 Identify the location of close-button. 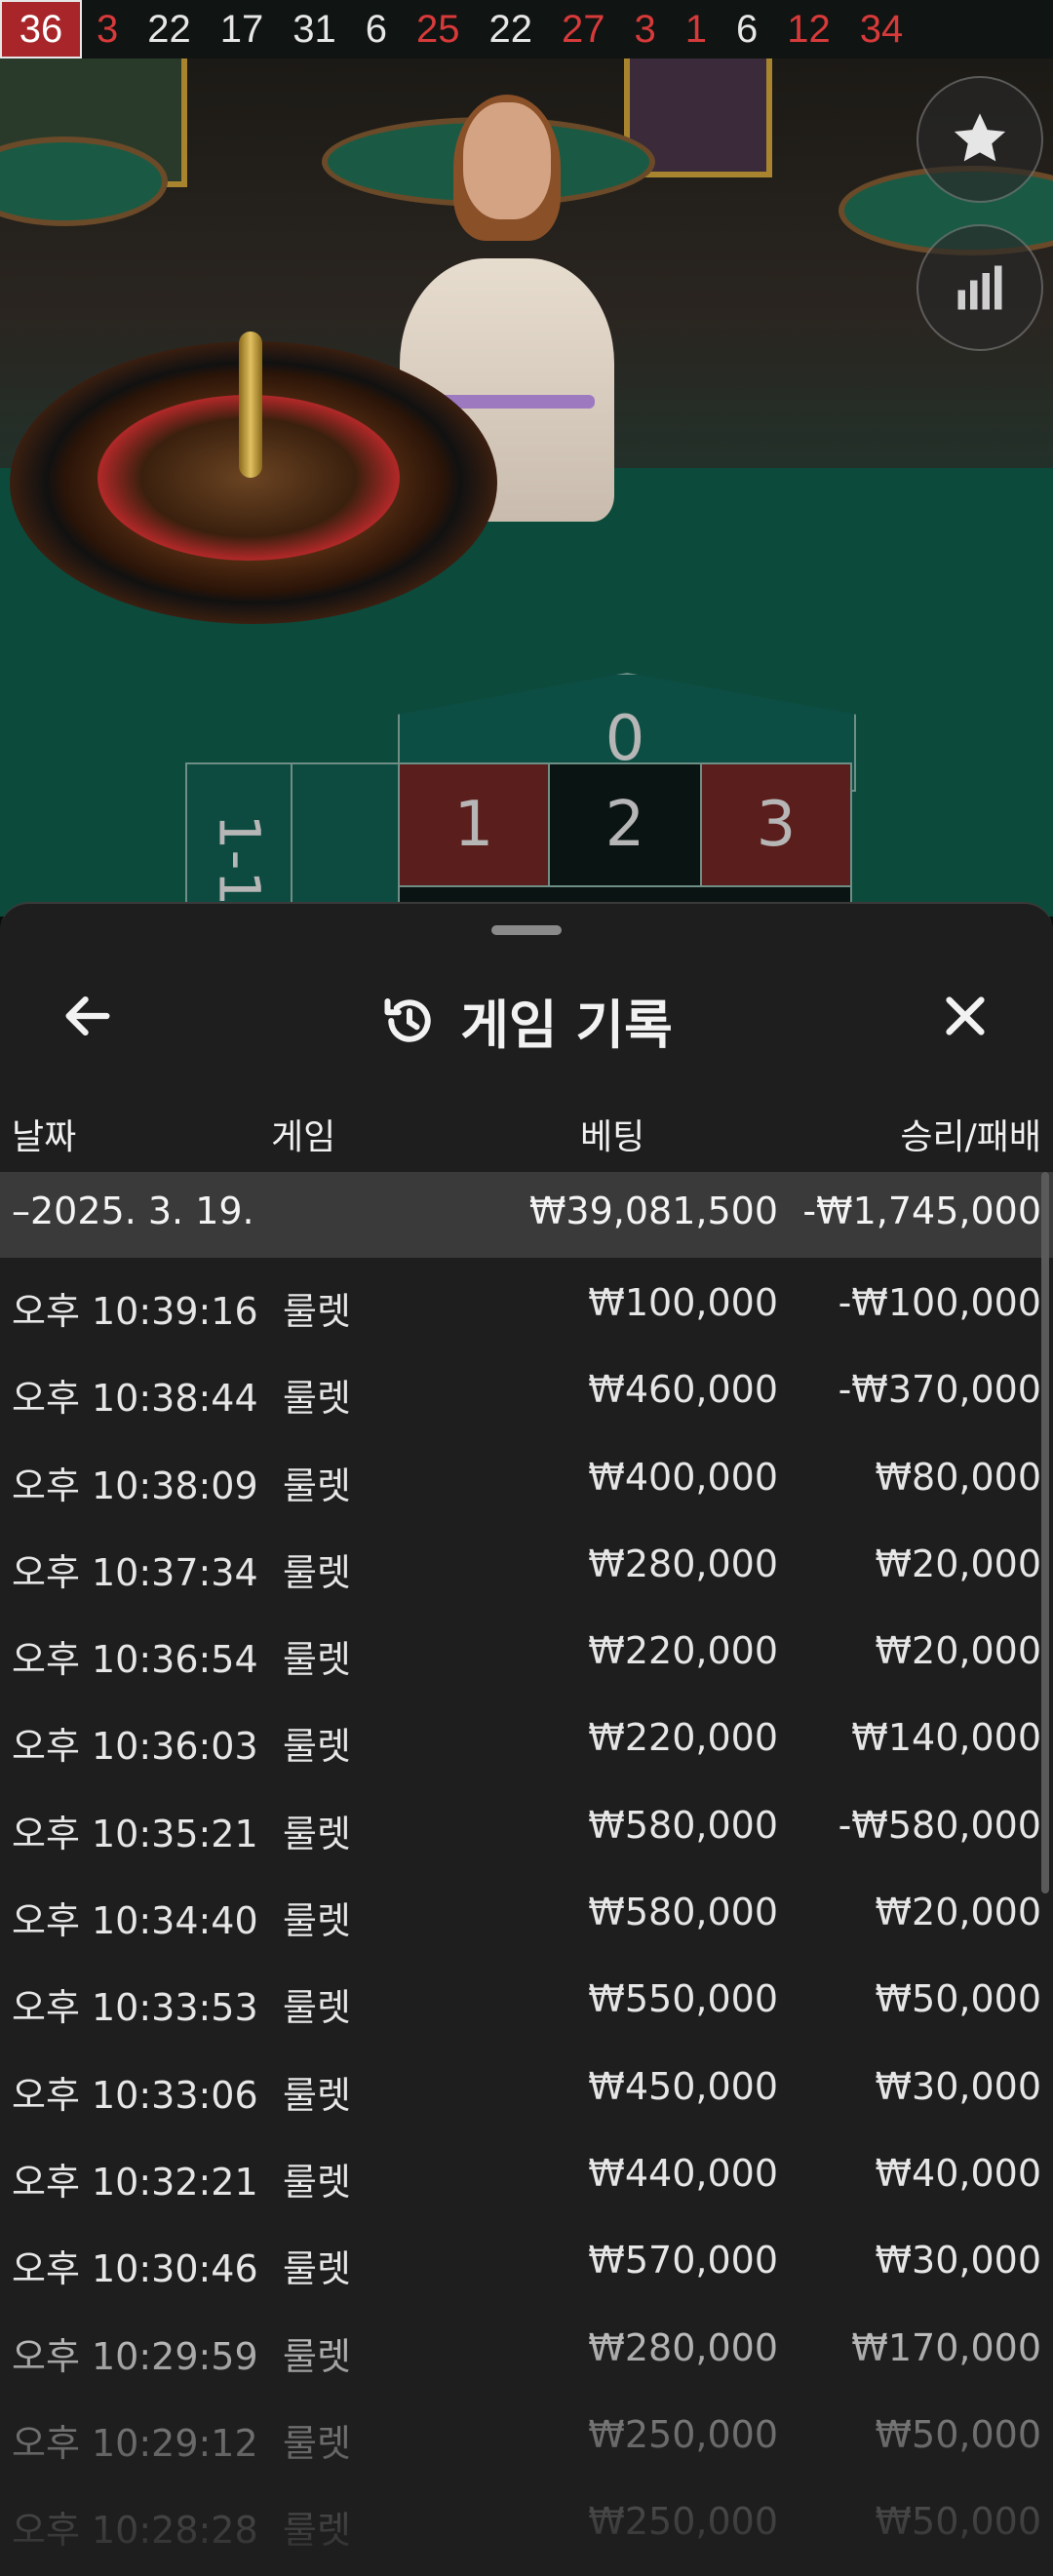
(965, 1016).